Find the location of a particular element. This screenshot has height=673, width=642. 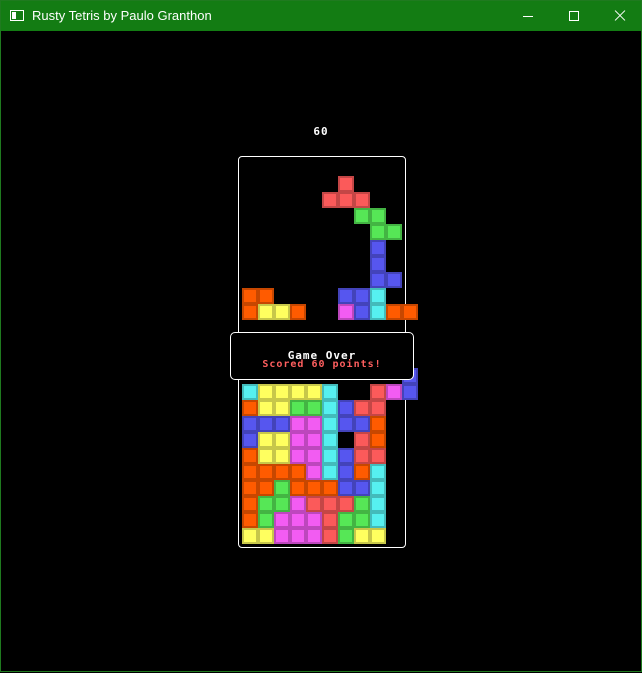

minimize-icon is located at coordinates (528, 16).